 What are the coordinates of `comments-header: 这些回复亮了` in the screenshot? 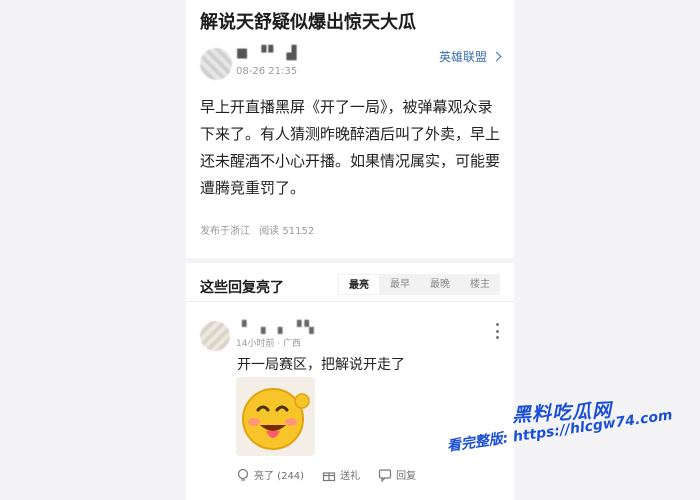 It's located at (242, 288).